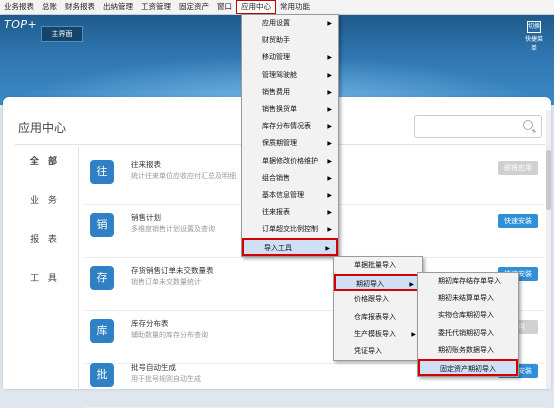 The height and width of the screenshot is (408, 554). What do you see at coordinates (118, 7) in the screenshot?
I see `menu-3: 出纳管理` at bounding box center [118, 7].